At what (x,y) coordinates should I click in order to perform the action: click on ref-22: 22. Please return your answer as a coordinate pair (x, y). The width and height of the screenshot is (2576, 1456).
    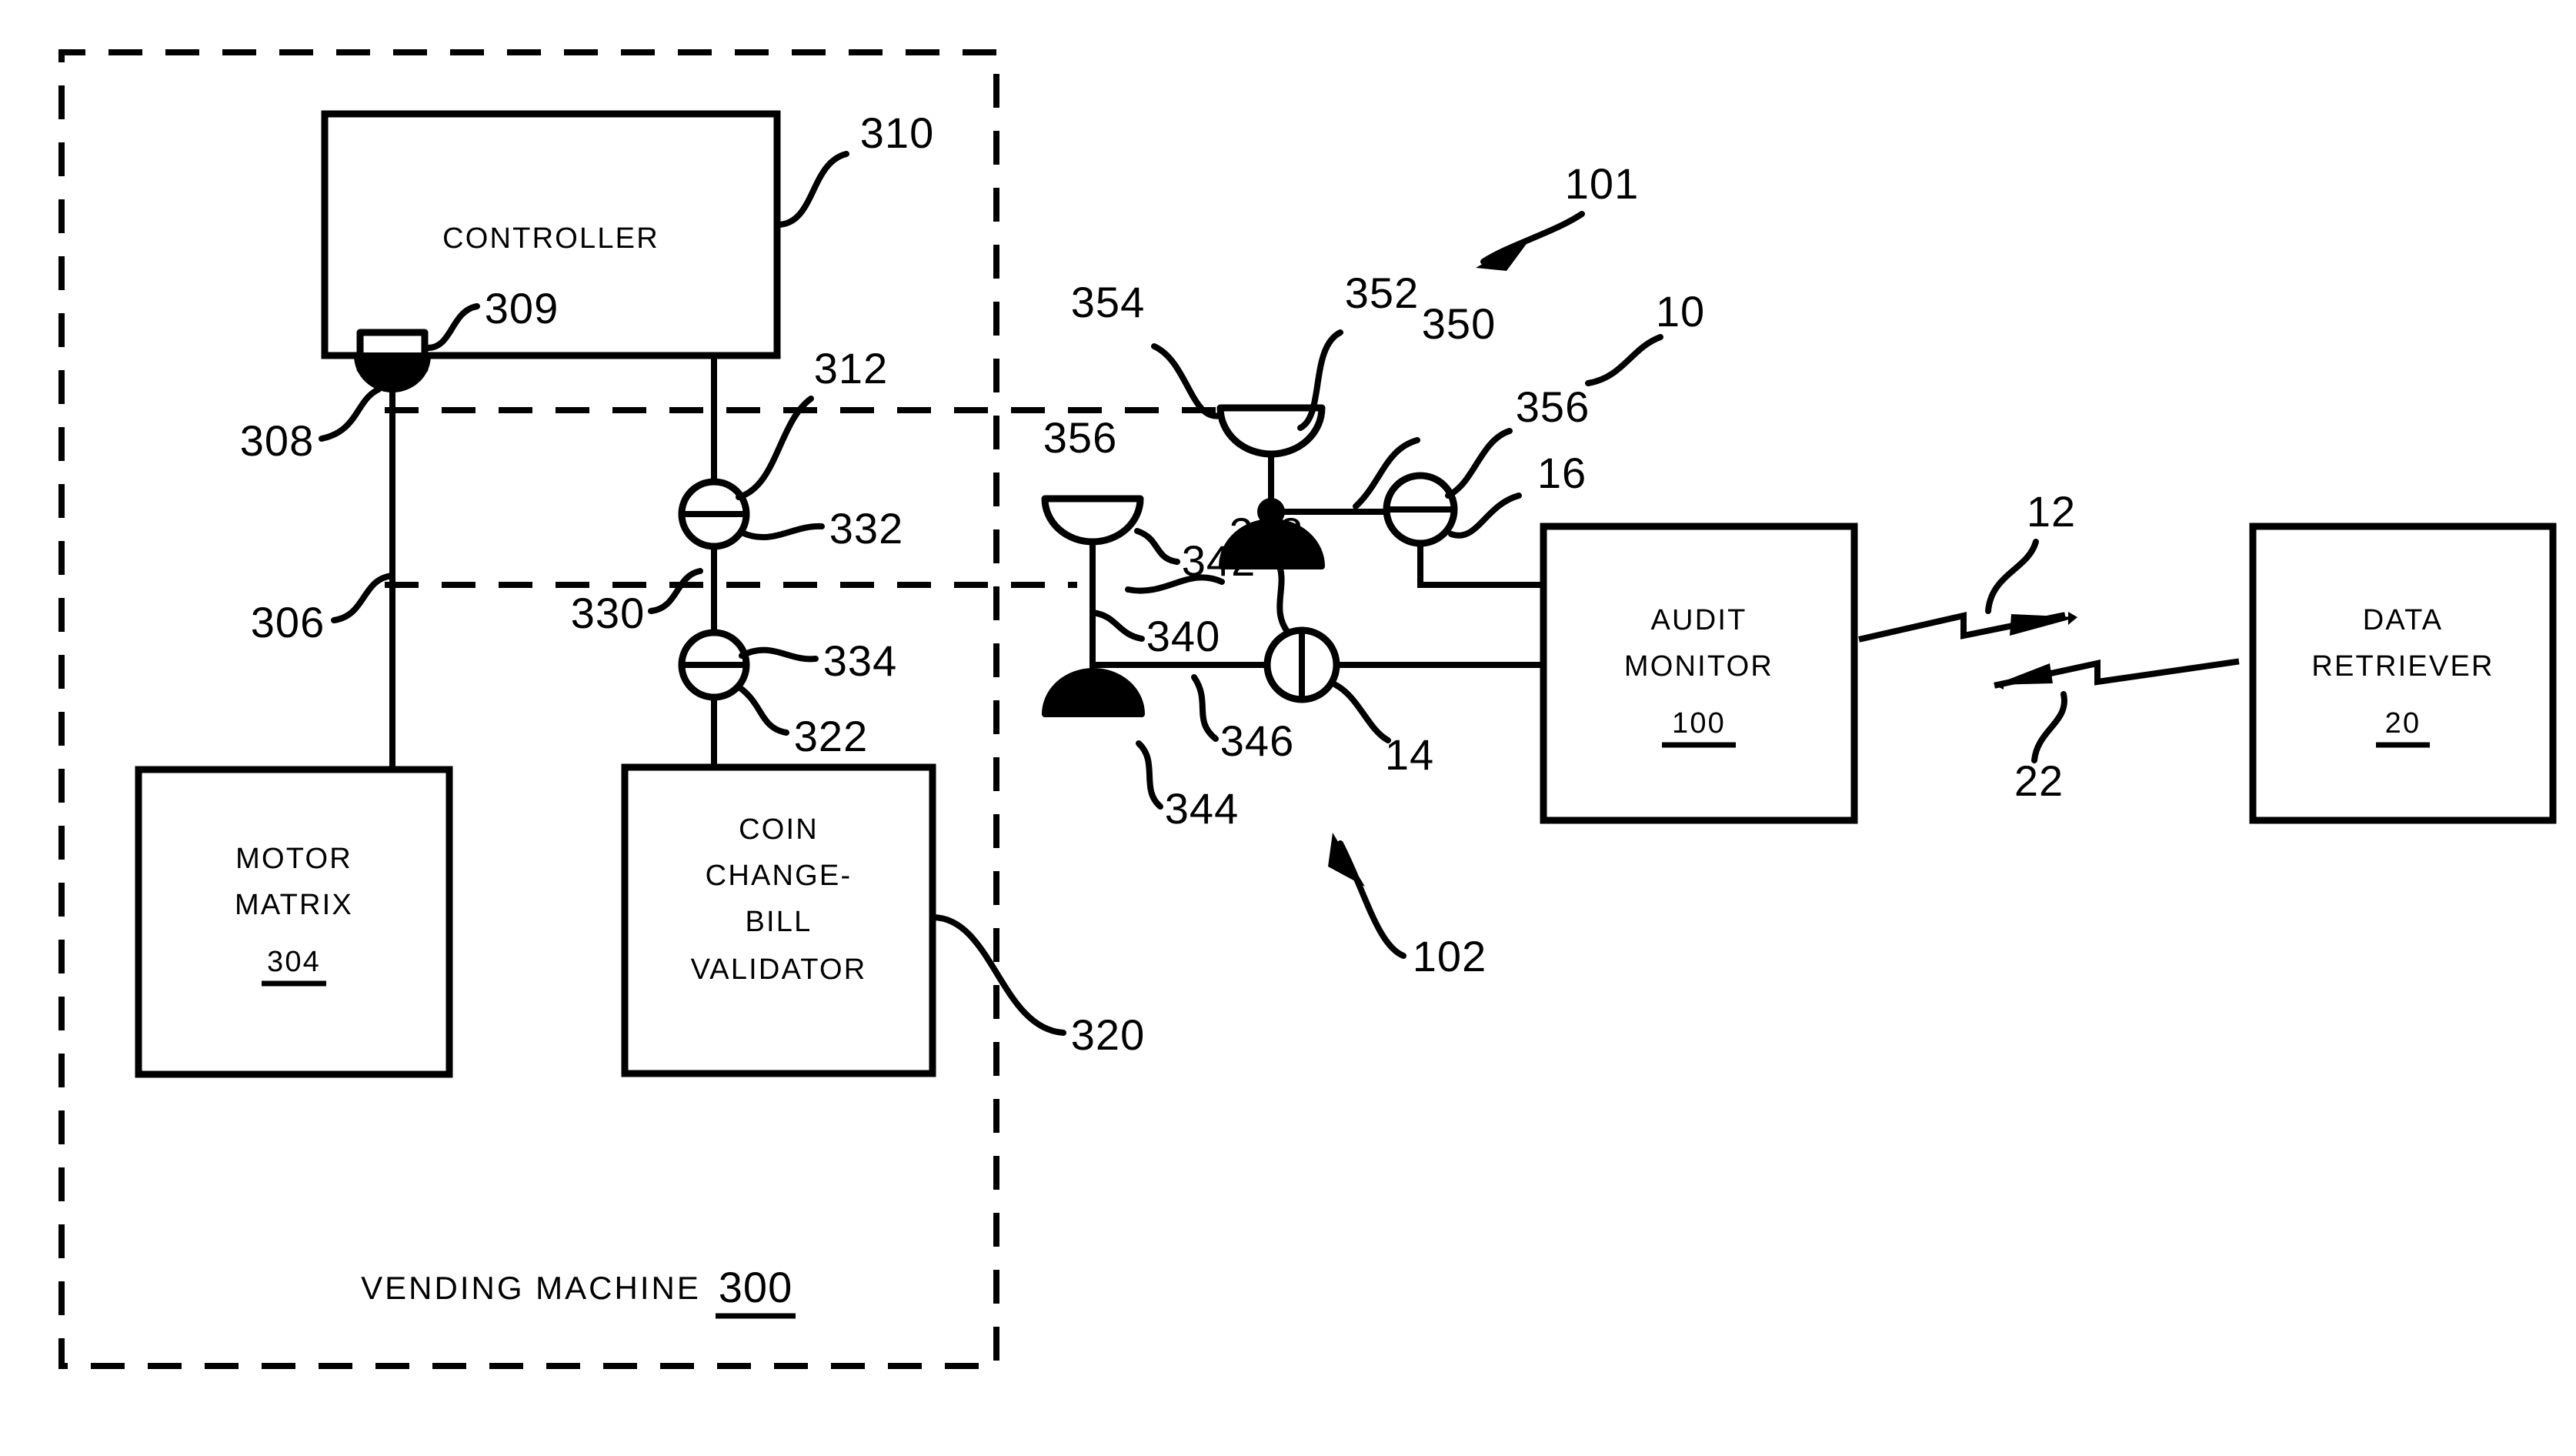
    Looking at the image, I should click on (2039, 781).